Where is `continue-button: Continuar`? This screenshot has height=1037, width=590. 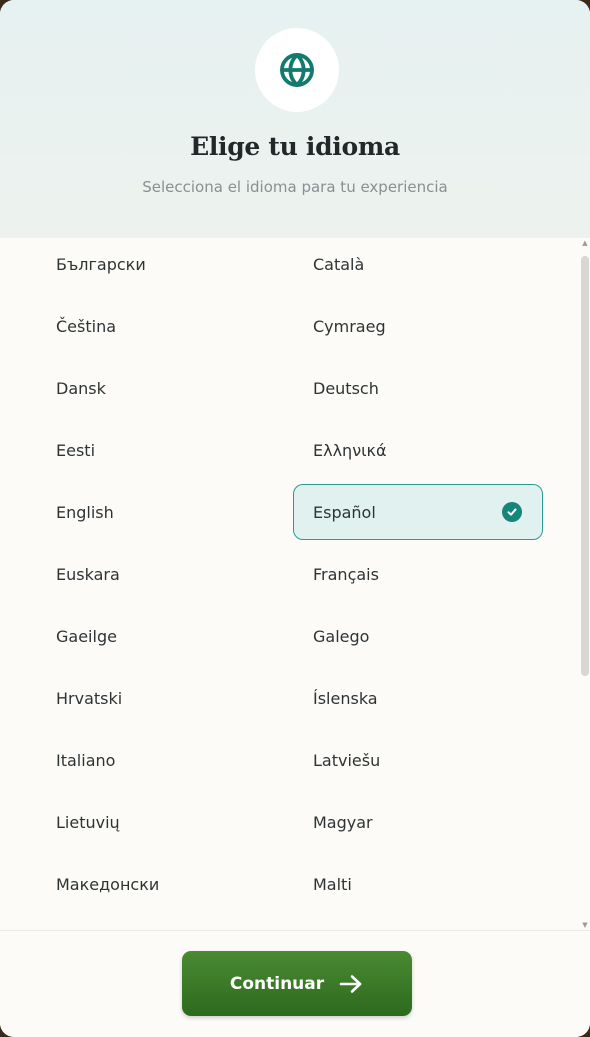 continue-button: Continuar is located at coordinates (297, 983).